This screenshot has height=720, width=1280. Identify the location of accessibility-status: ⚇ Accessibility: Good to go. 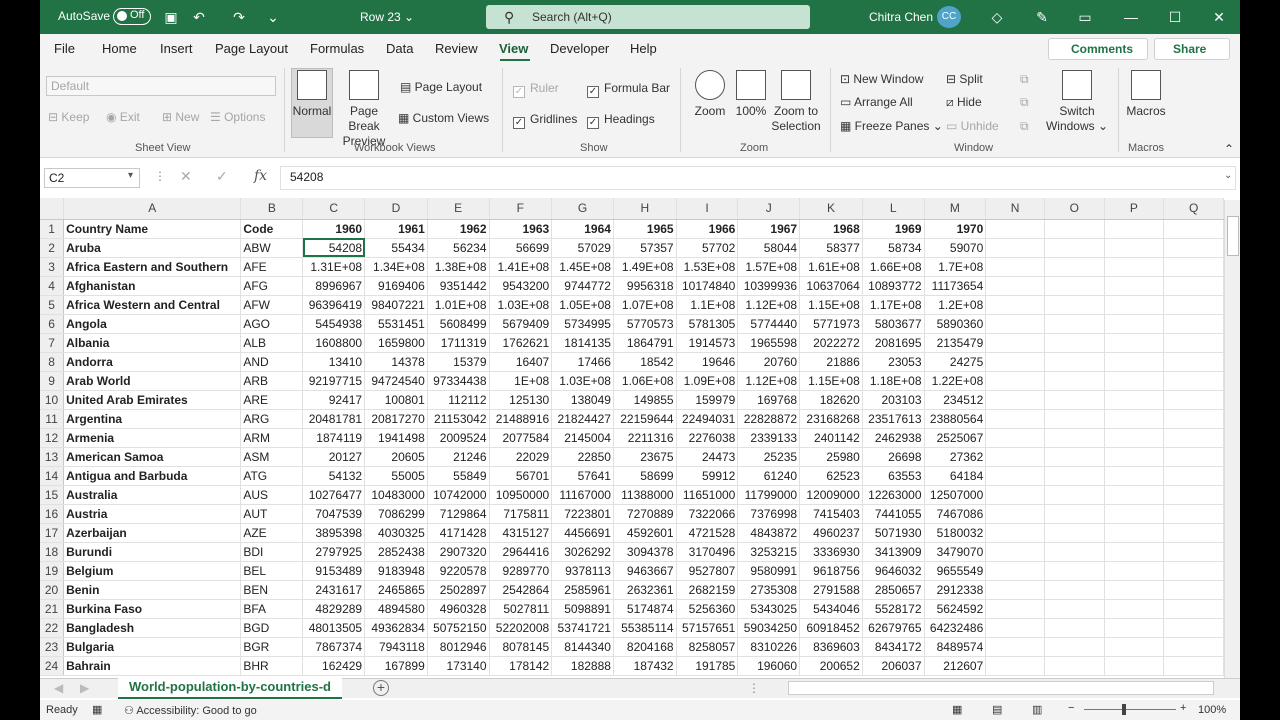
(190, 710).